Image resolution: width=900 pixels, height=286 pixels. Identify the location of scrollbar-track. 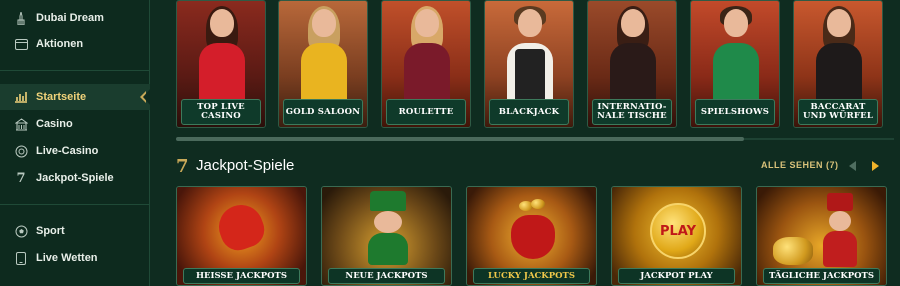
(819, 139).